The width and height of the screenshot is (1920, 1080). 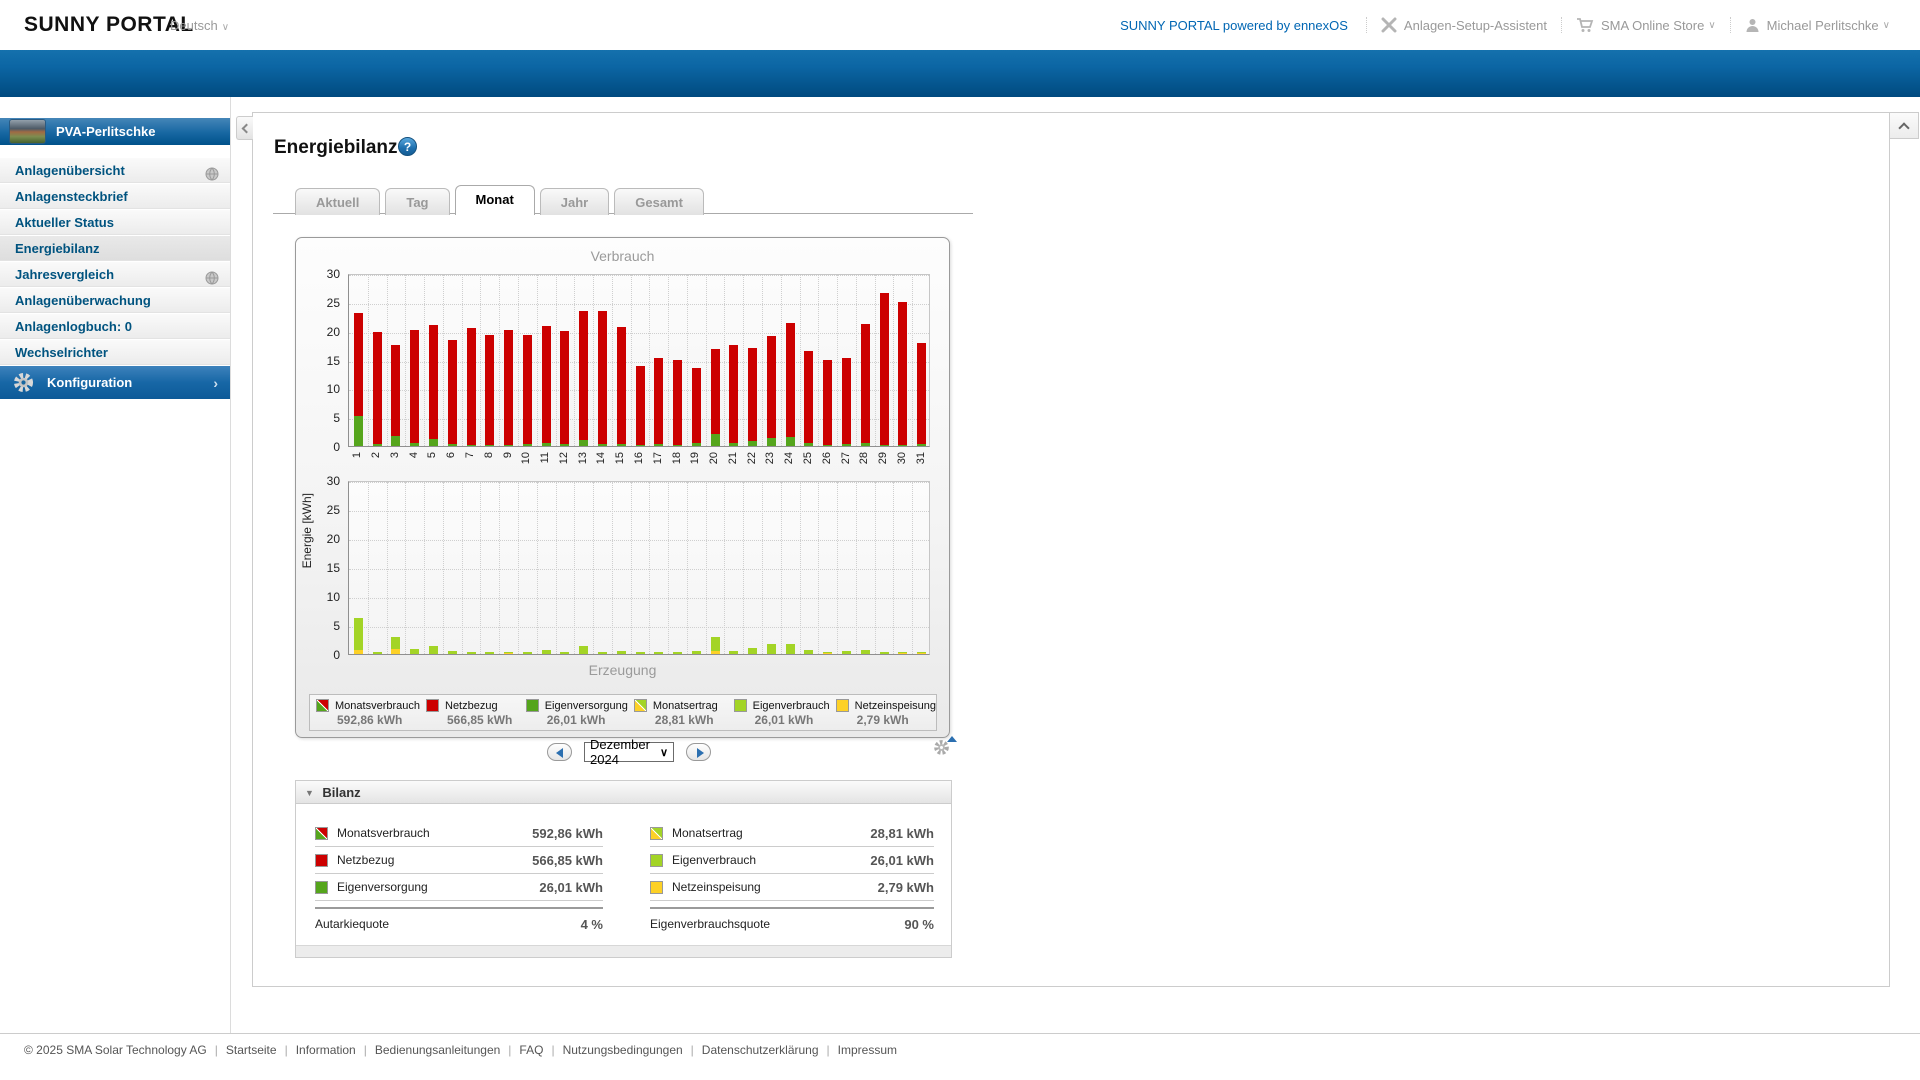 I want to click on online-store-button: SMA Online Store ∨, so click(x=1646, y=25).